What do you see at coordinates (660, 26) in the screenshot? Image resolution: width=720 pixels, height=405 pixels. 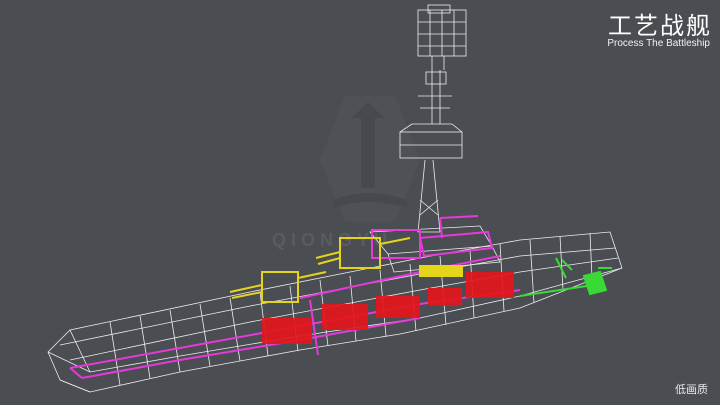 I see `video-title: 工艺战舰` at bounding box center [660, 26].